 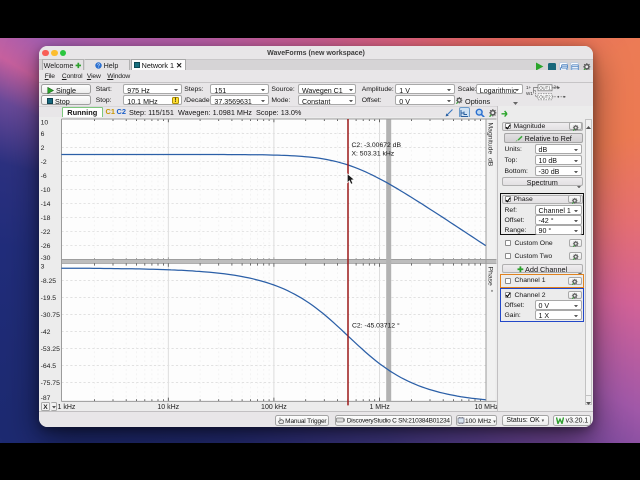 What do you see at coordinates (373, 154) in the screenshot?
I see `svg-text: X: 503.31 kHz` at bounding box center [373, 154].